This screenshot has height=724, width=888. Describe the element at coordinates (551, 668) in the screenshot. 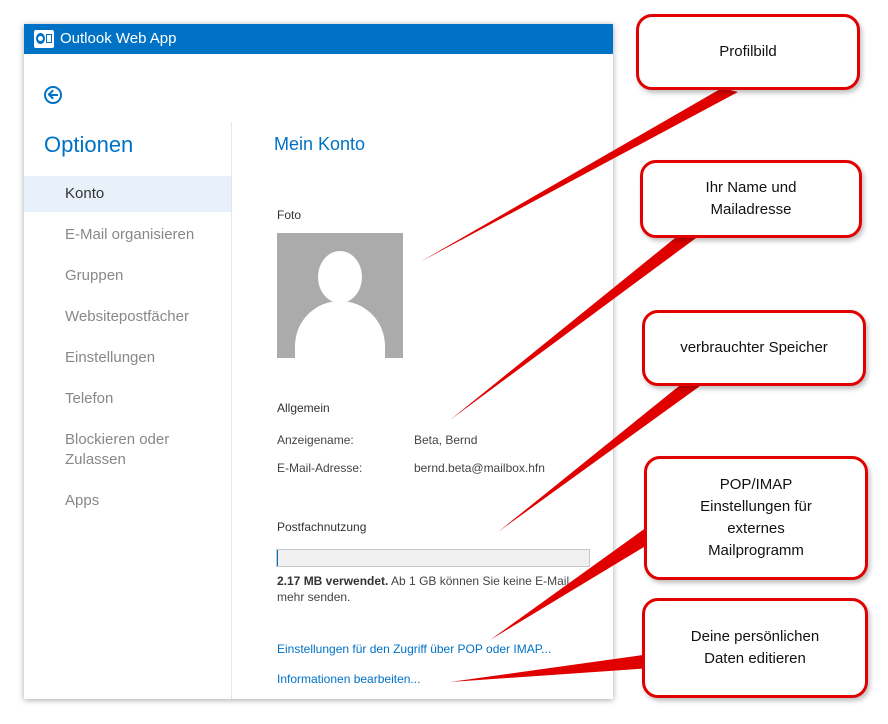

I see `arrow-personal` at that location.